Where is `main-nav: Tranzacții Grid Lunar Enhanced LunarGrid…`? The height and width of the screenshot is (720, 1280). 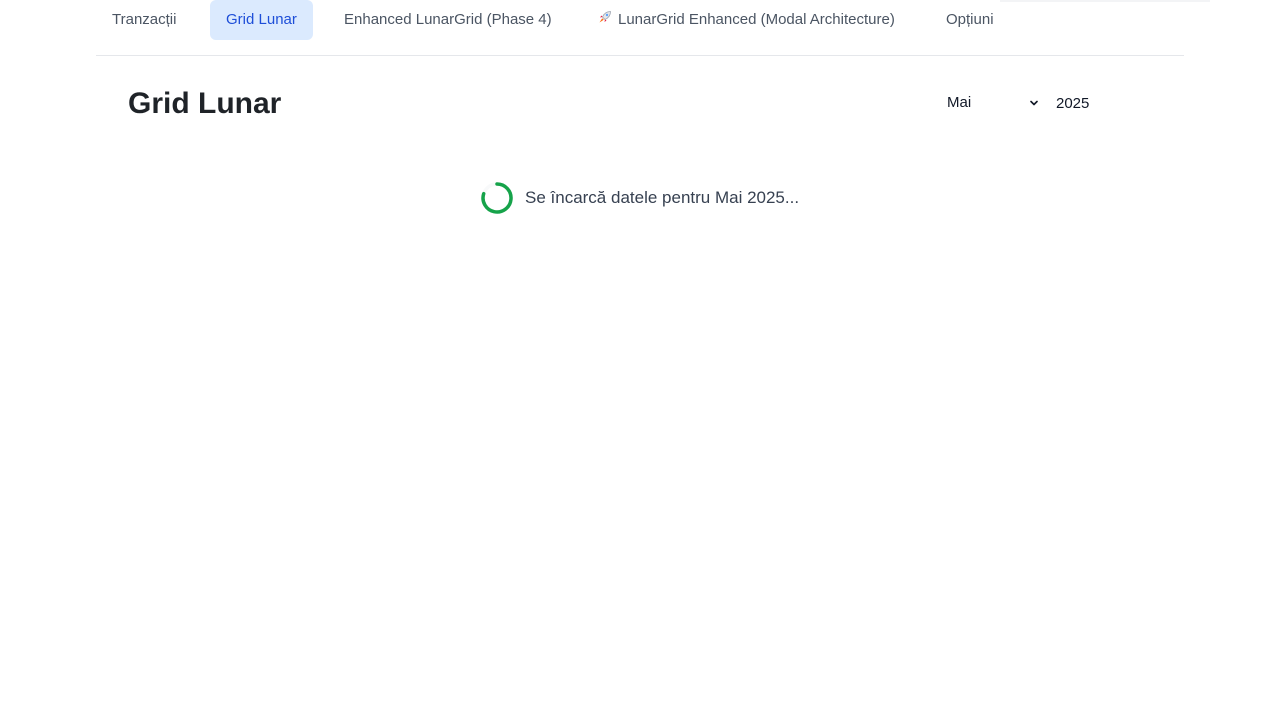
main-nav: Tranzacții Grid Lunar Enhanced LunarGrid… is located at coordinates (640, 28).